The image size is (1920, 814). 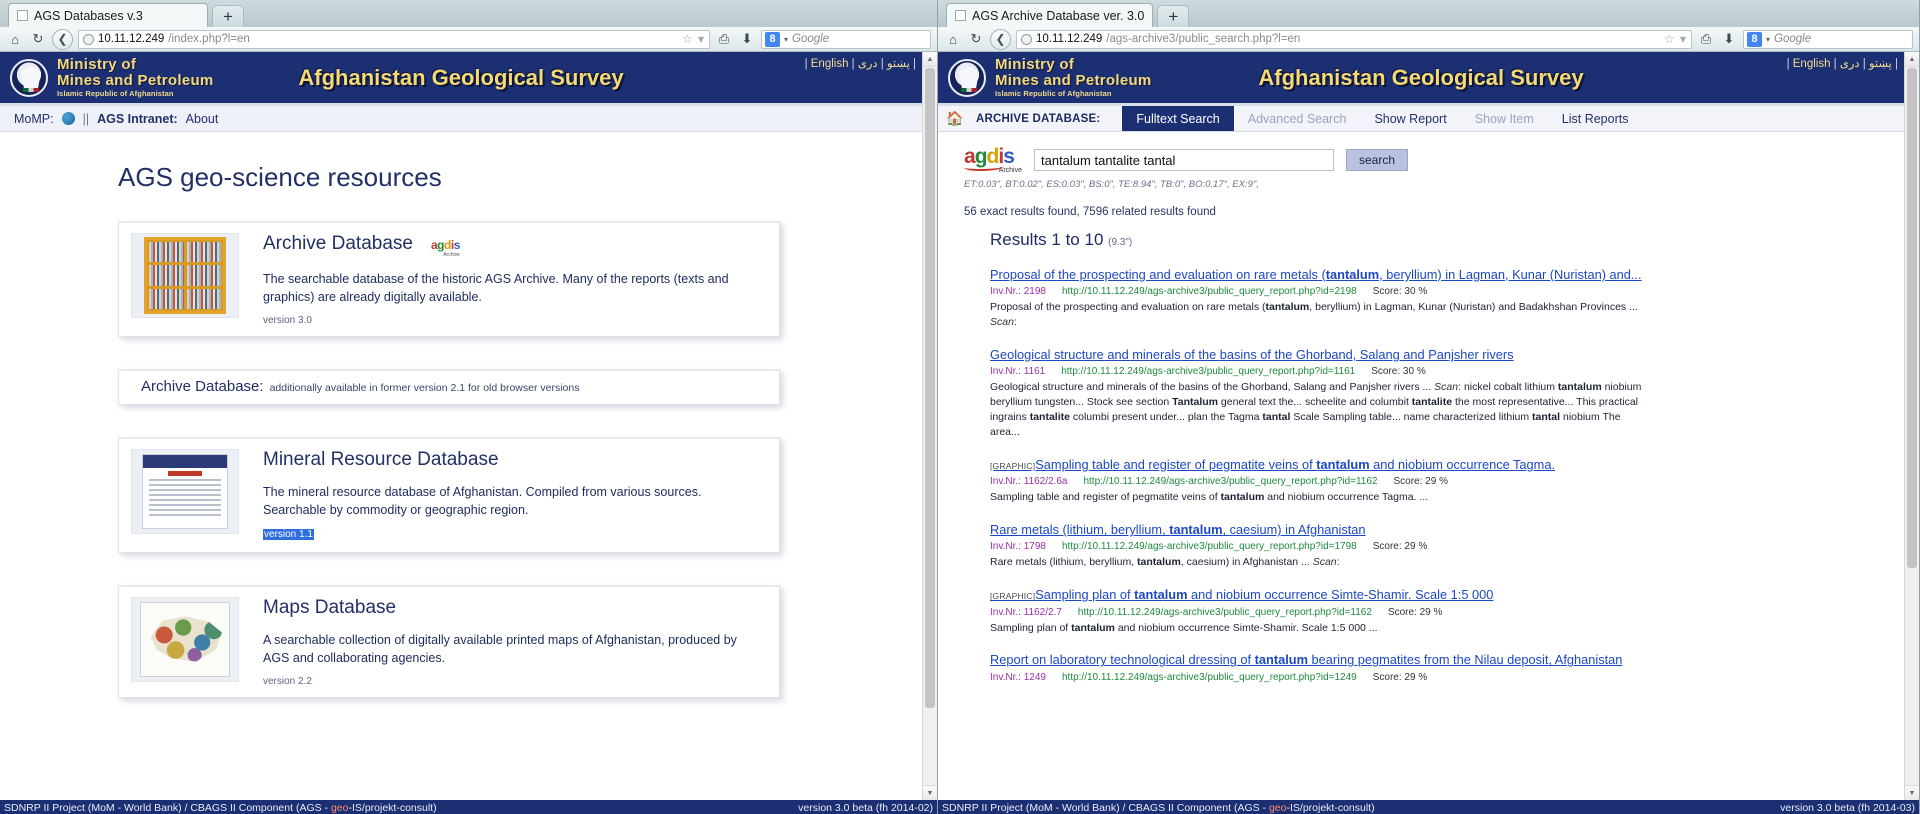 I want to click on search-input, so click(x=1184, y=160).